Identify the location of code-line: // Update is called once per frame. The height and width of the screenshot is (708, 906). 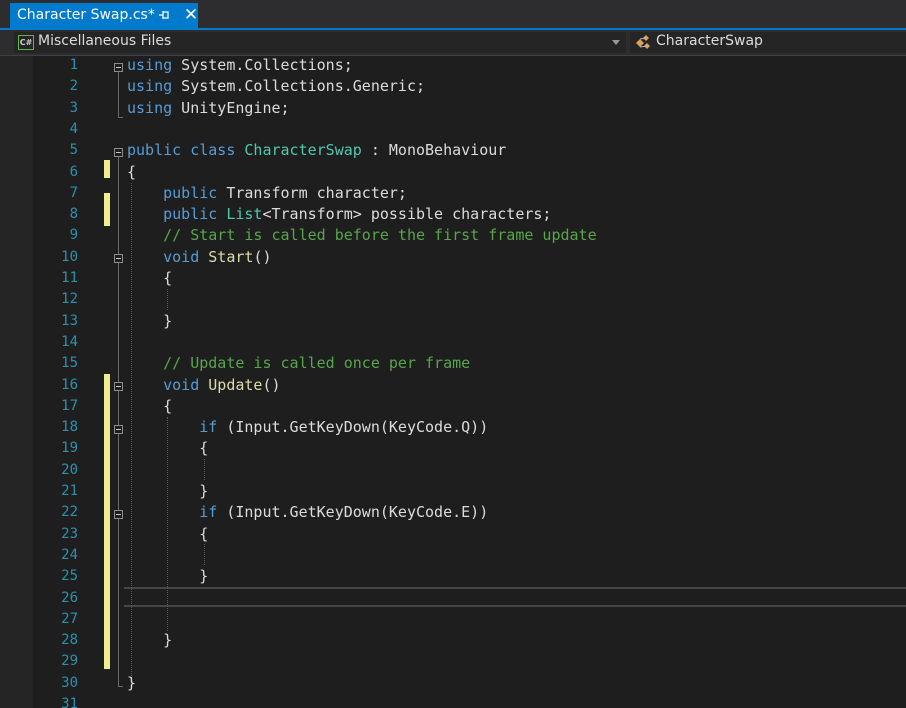
(298, 363).